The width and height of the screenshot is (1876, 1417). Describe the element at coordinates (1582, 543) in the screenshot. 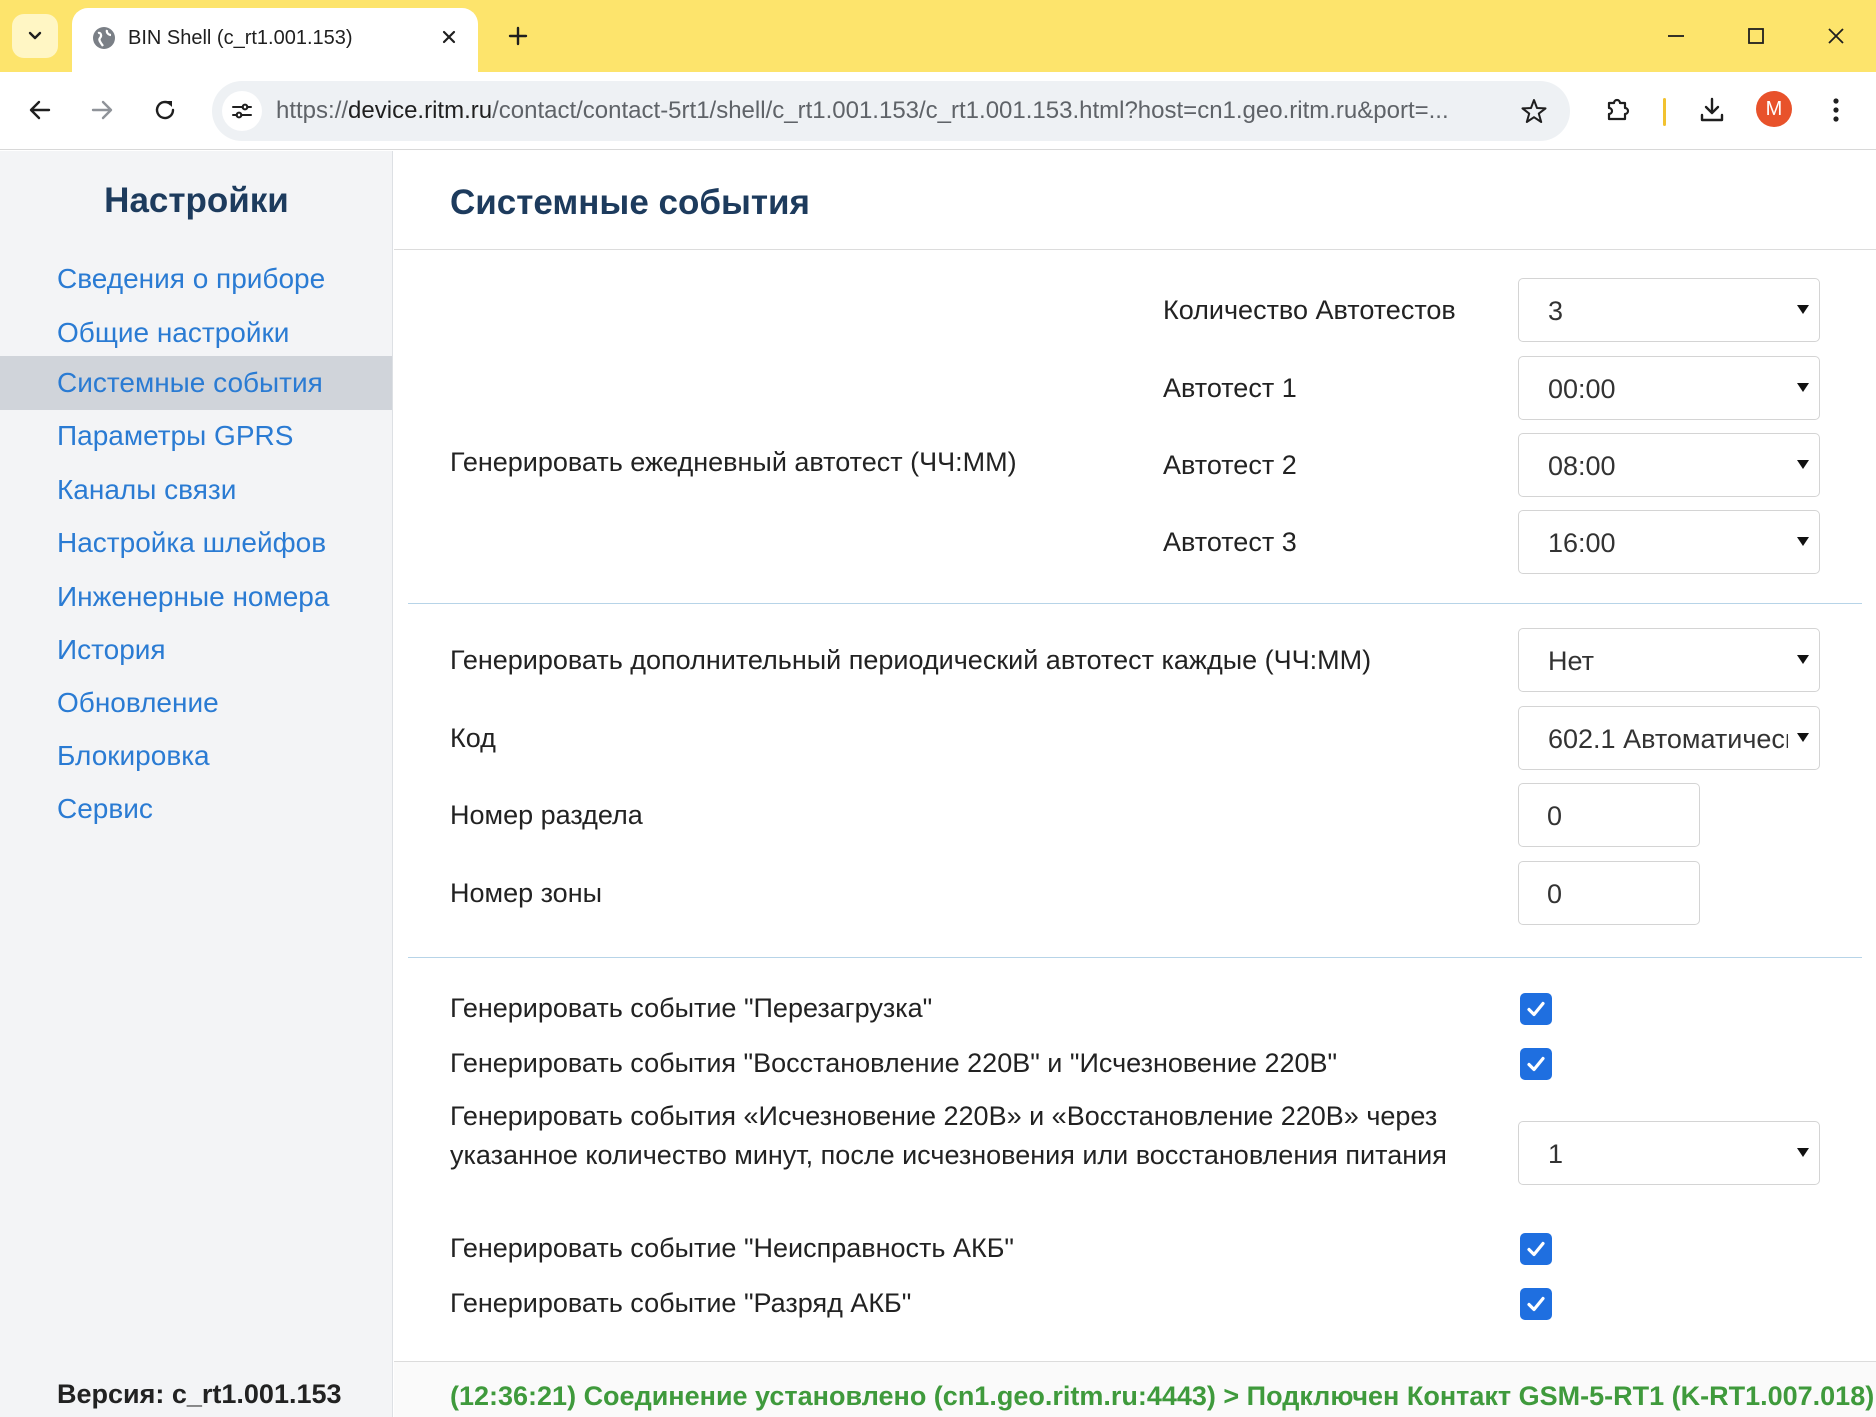

I see `autotest-3-value: 16:00` at that location.